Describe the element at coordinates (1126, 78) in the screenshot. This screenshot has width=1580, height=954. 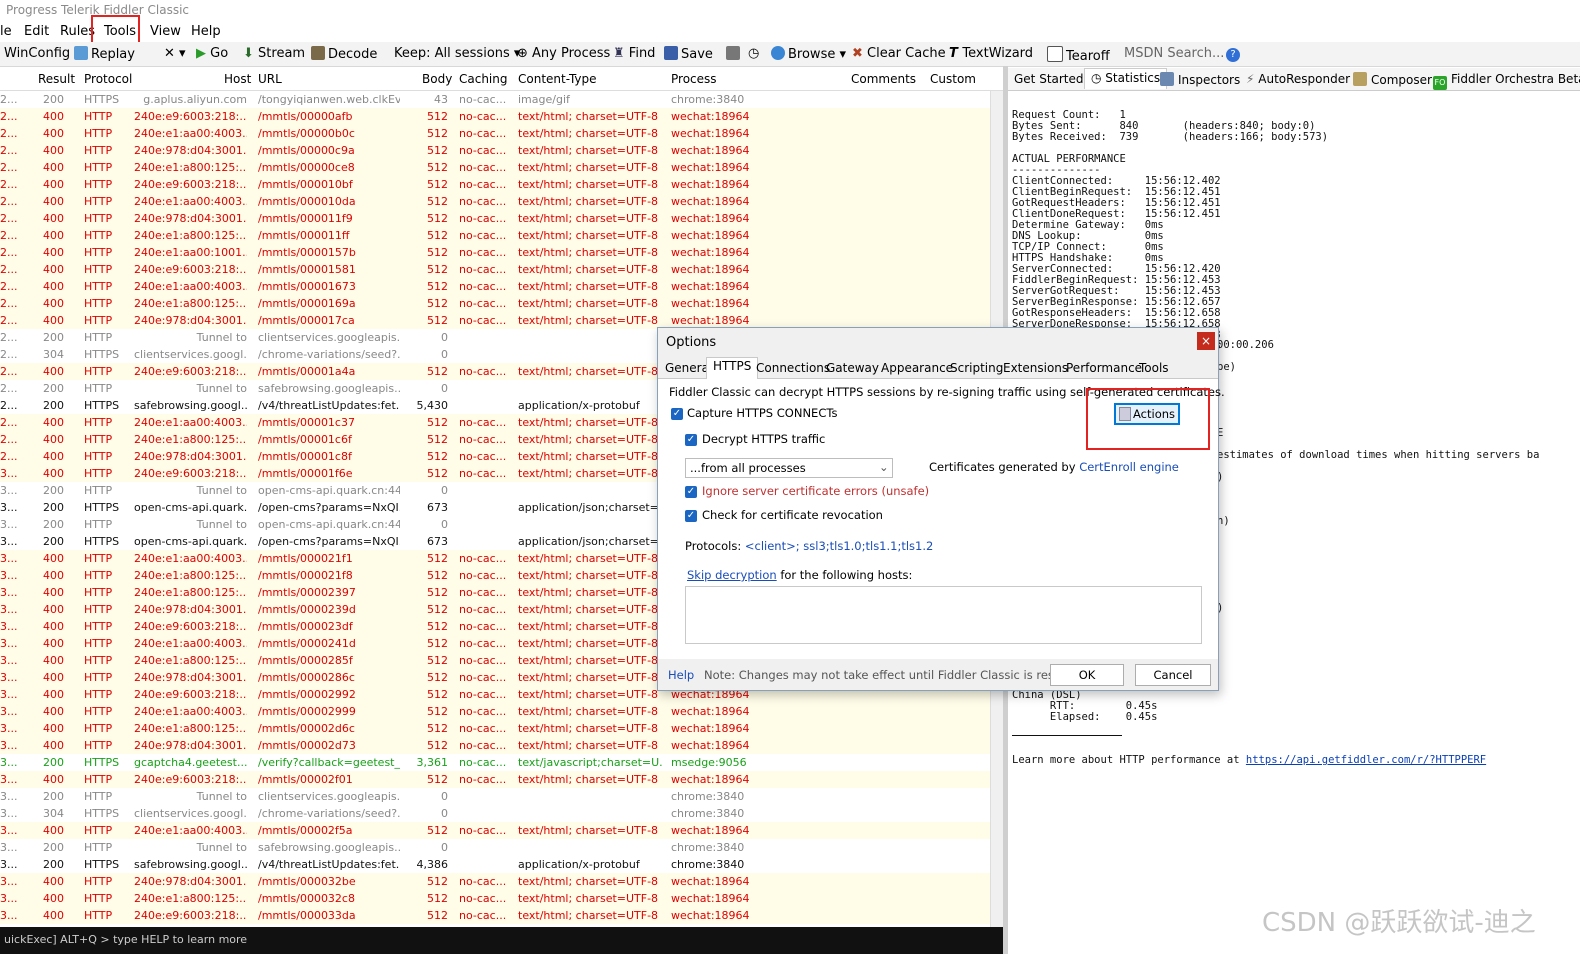
I see `tab-statistics: ◷ Statistics` at that location.